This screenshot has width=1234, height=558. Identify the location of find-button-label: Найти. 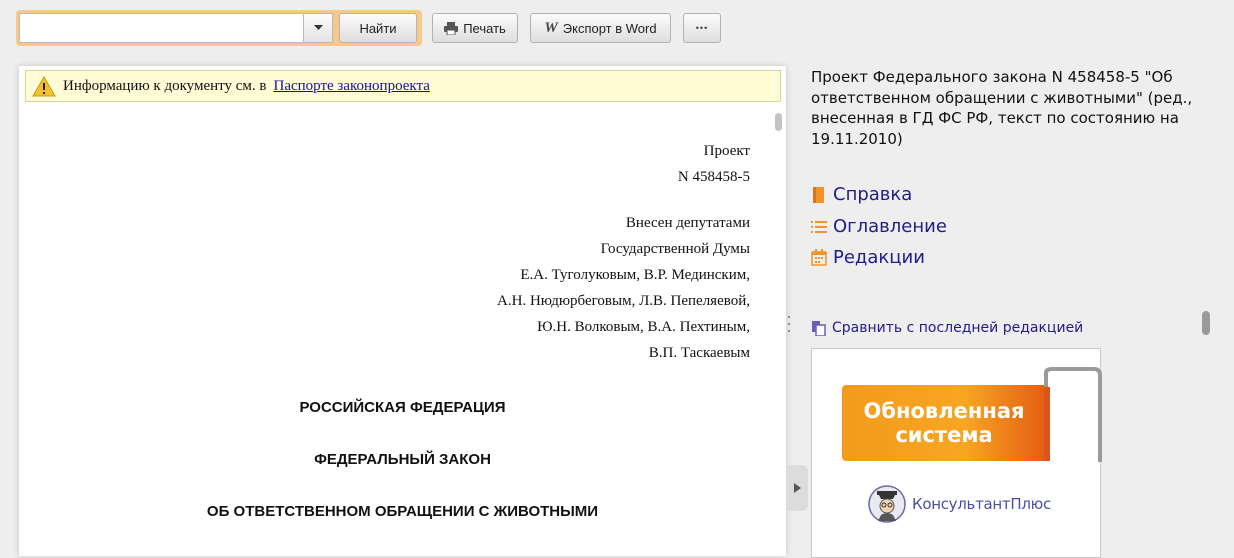
(378, 28).